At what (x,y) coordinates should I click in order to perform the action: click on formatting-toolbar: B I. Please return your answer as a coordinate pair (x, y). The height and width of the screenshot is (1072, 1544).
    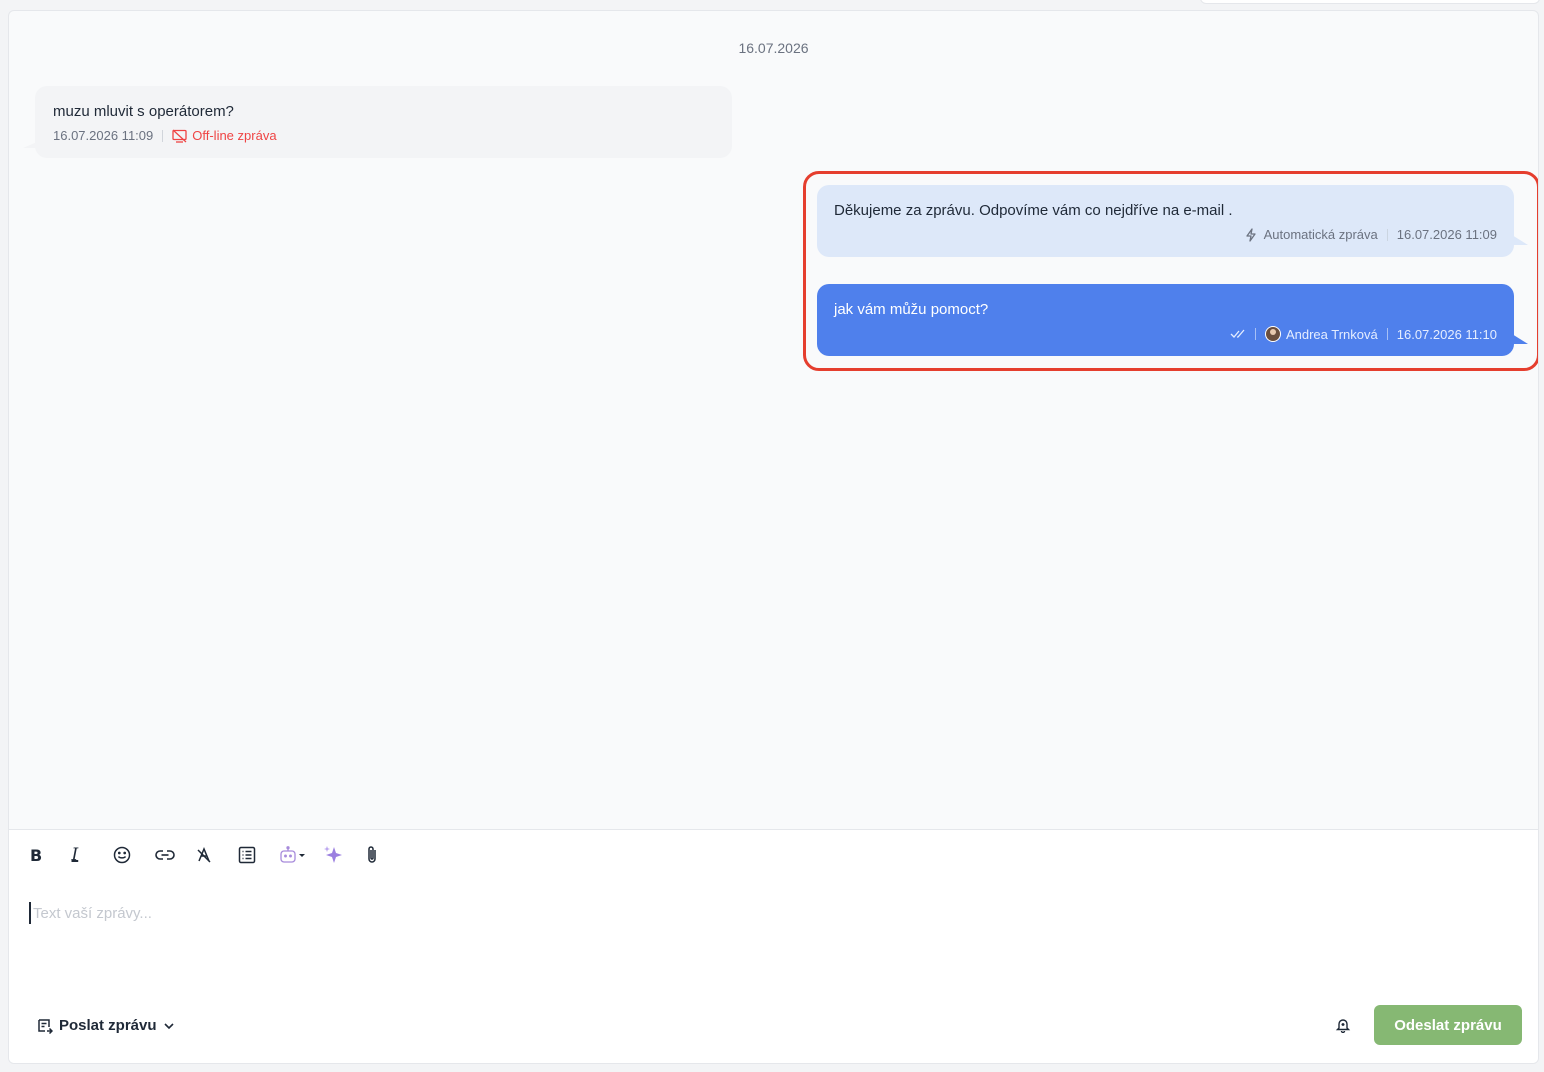
    Looking at the image, I should click on (215, 855).